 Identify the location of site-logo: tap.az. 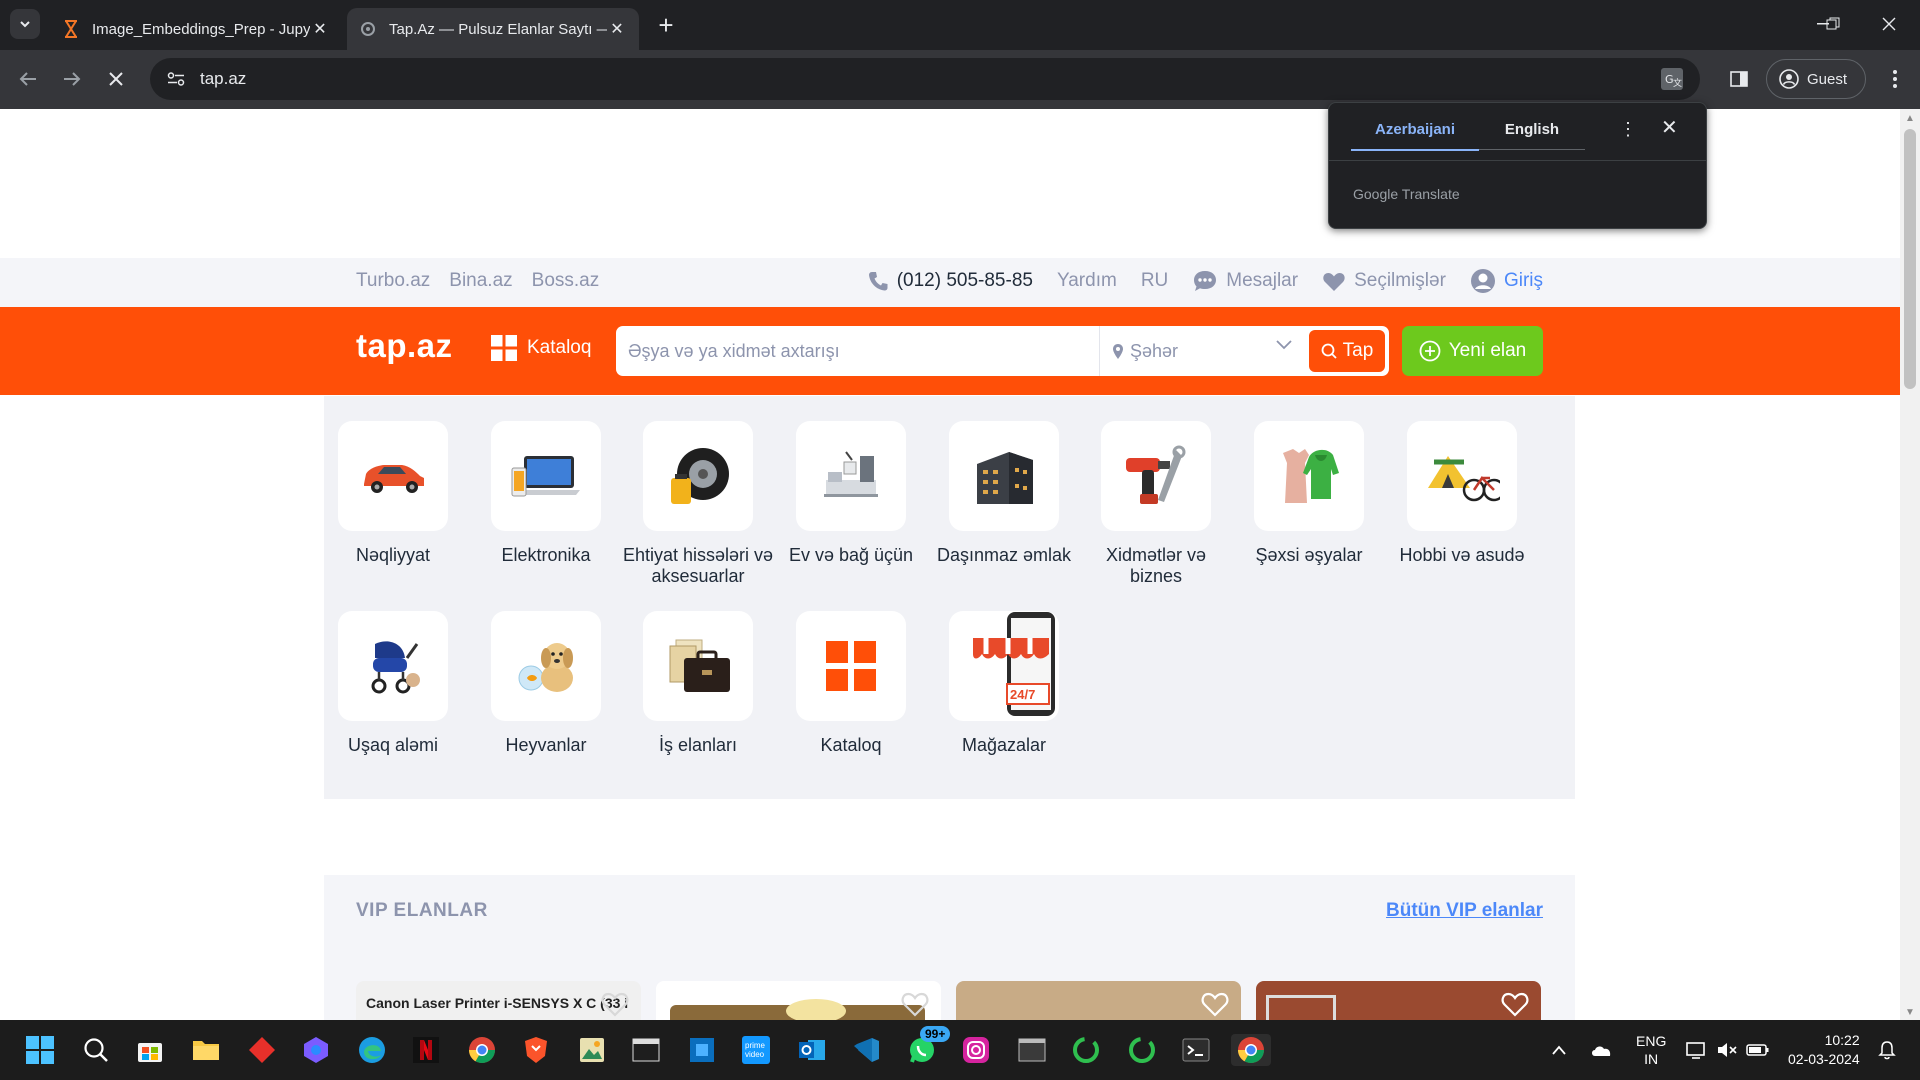
(404, 346).